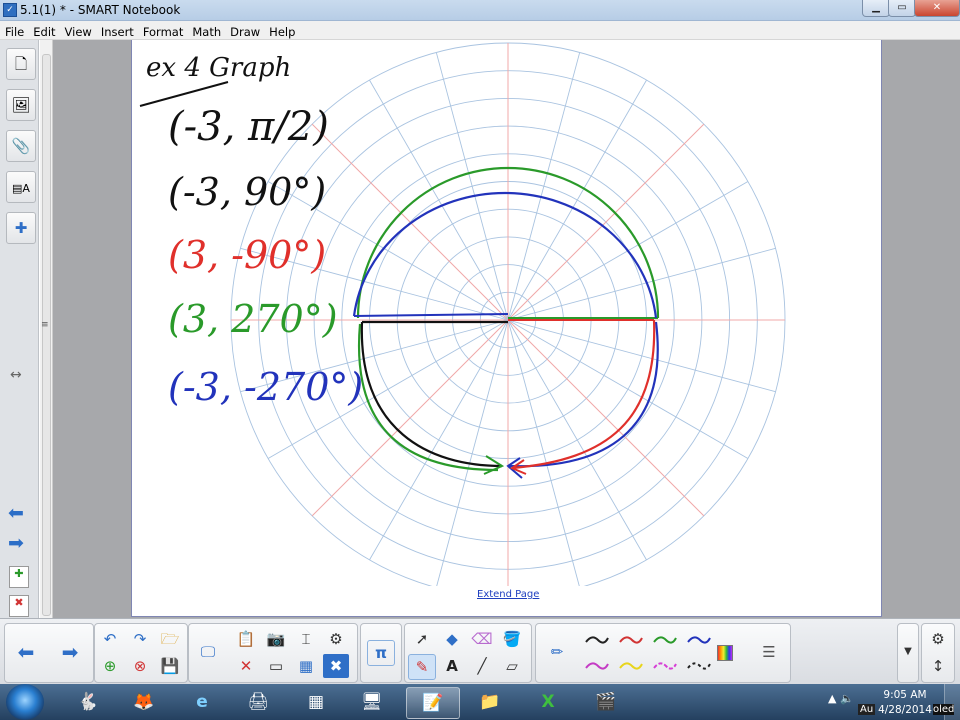 The image size is (960, 720). Describe the element at coordinates (908, 652) in the screenshot. I see `chevron-down-icon: ▼` at that location.